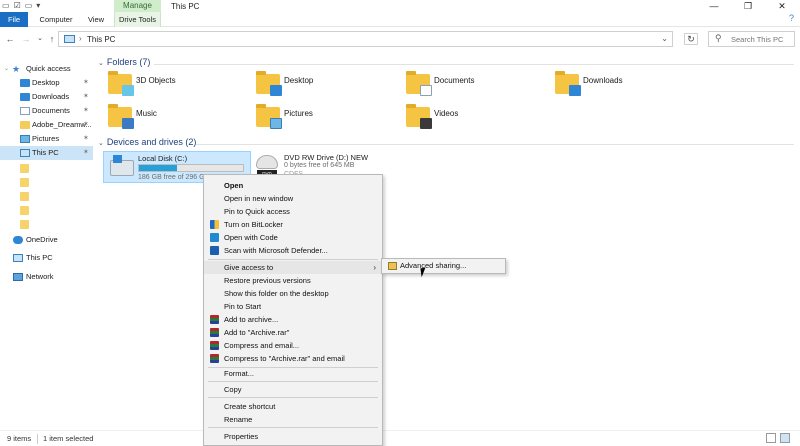 This screenshot has height=446, width=800. Describe the element at coordinates (52, 39) in the screenshot. I see `up-button: ↑` at that location.